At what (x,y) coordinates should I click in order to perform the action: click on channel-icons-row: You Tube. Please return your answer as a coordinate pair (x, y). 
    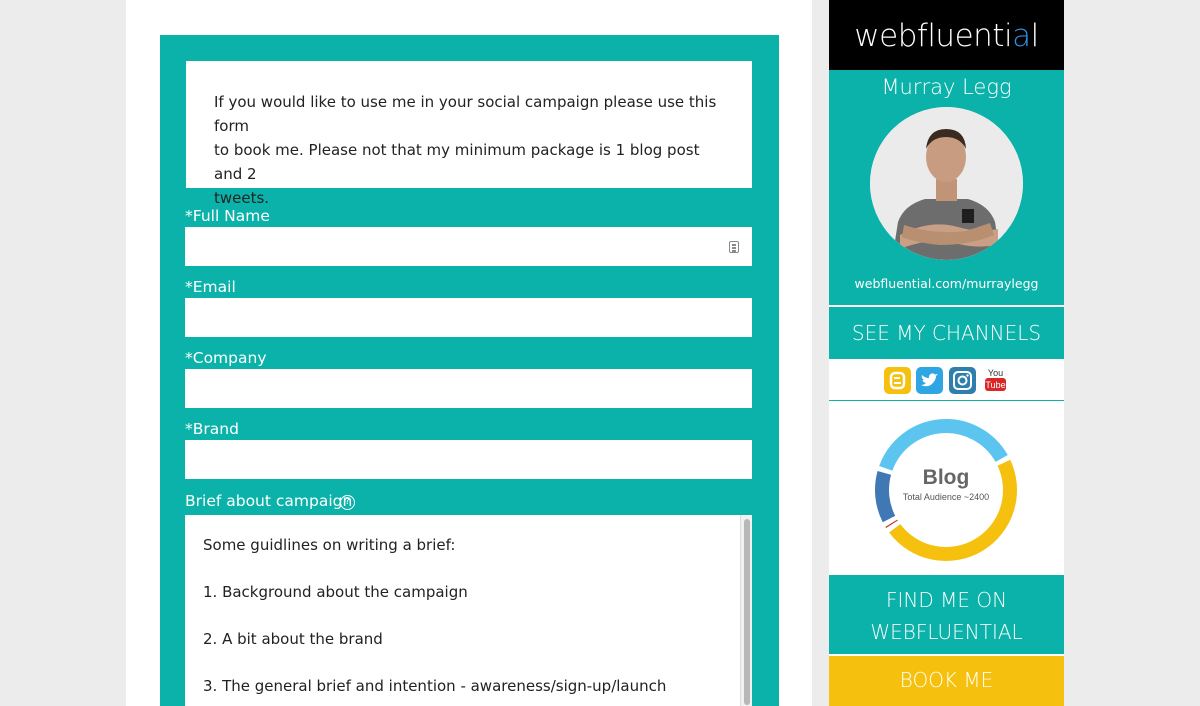
    Looking at the image, I should click on (946, 380).